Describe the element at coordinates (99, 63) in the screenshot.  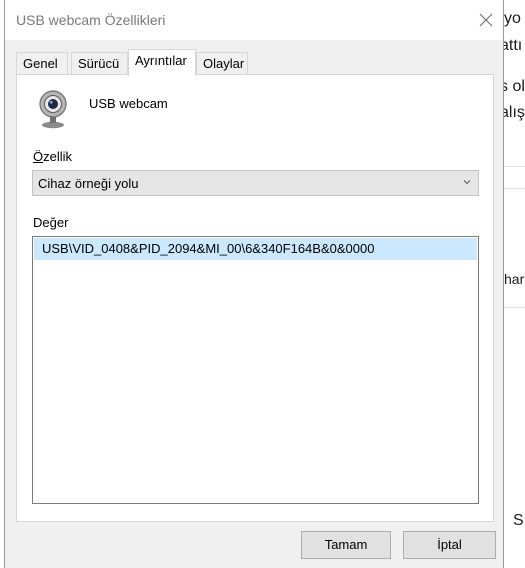
I see `tab-surucu: Sürücü` at that location.